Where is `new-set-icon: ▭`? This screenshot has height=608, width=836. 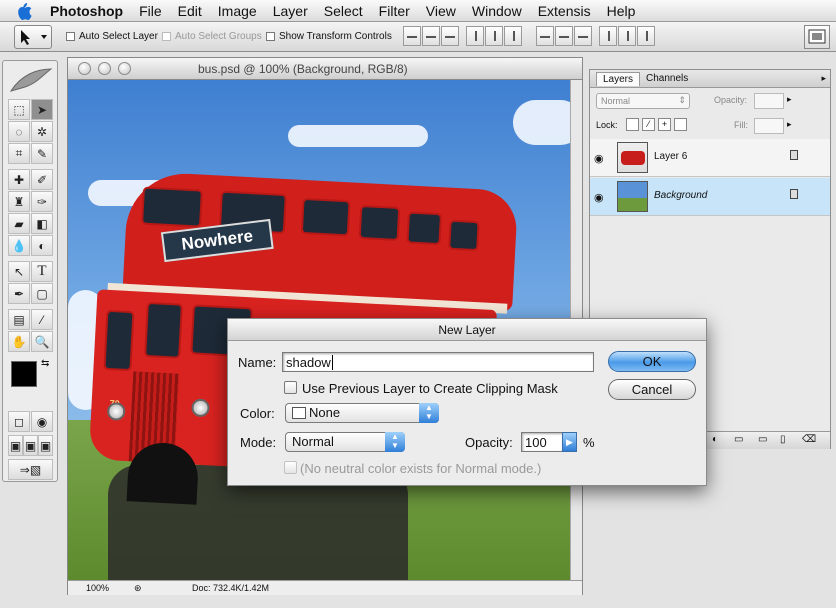
new-set-icon: ▭ is located at coordinates (762, 439).